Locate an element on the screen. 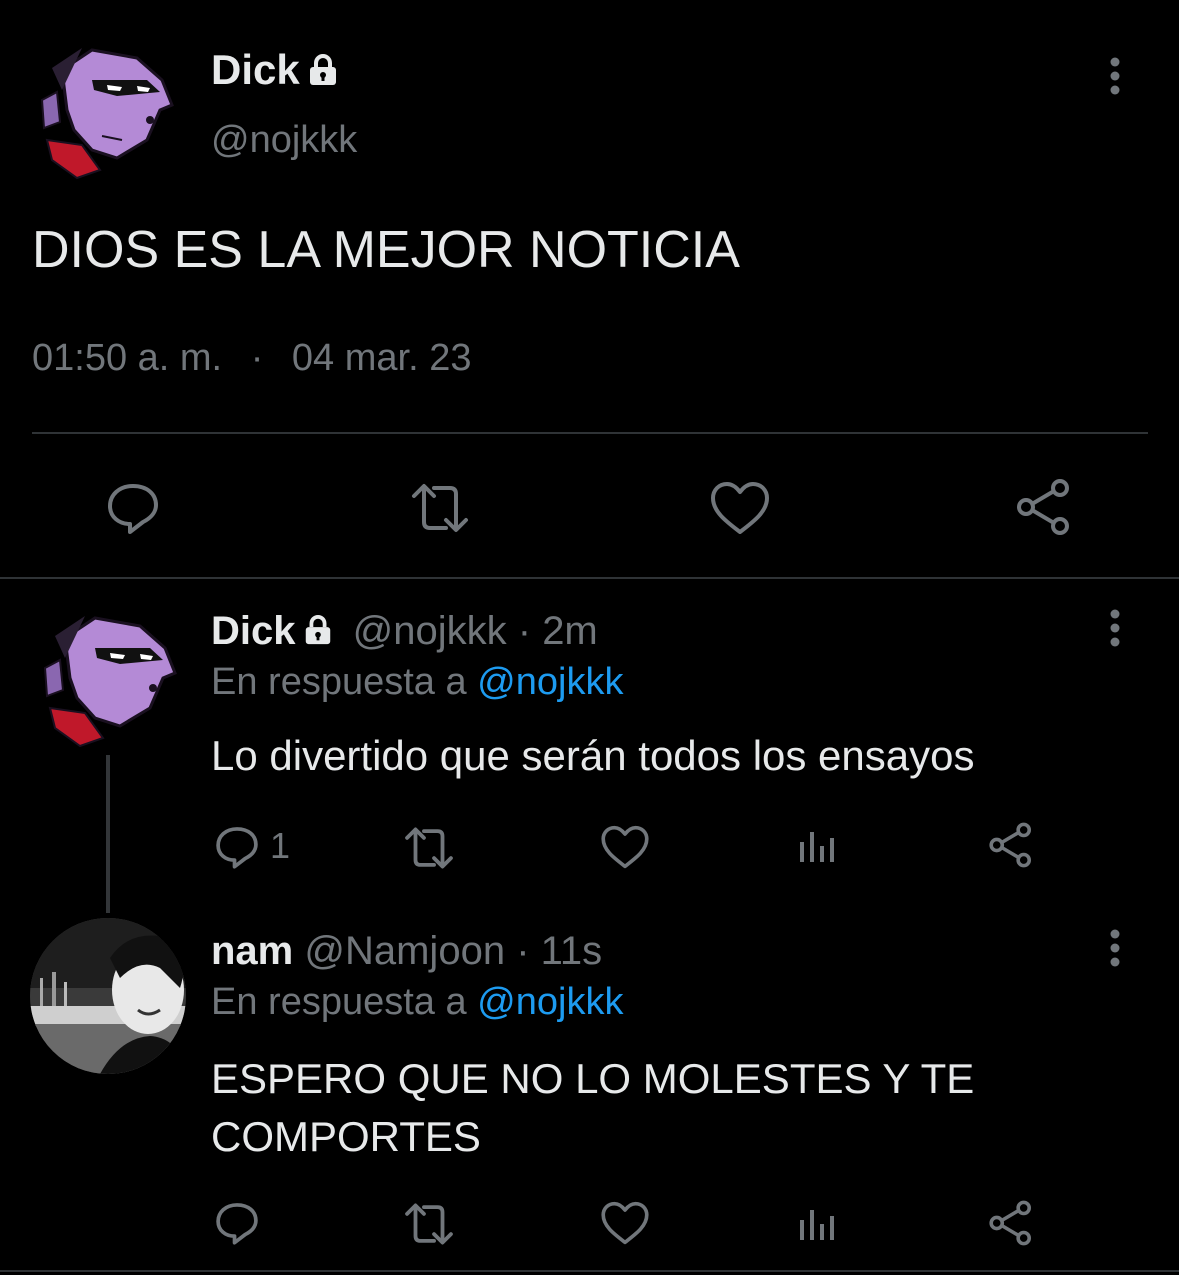  reply-text: Lo divertido que serán todos los ensayos is located at coordinates (593, 755).